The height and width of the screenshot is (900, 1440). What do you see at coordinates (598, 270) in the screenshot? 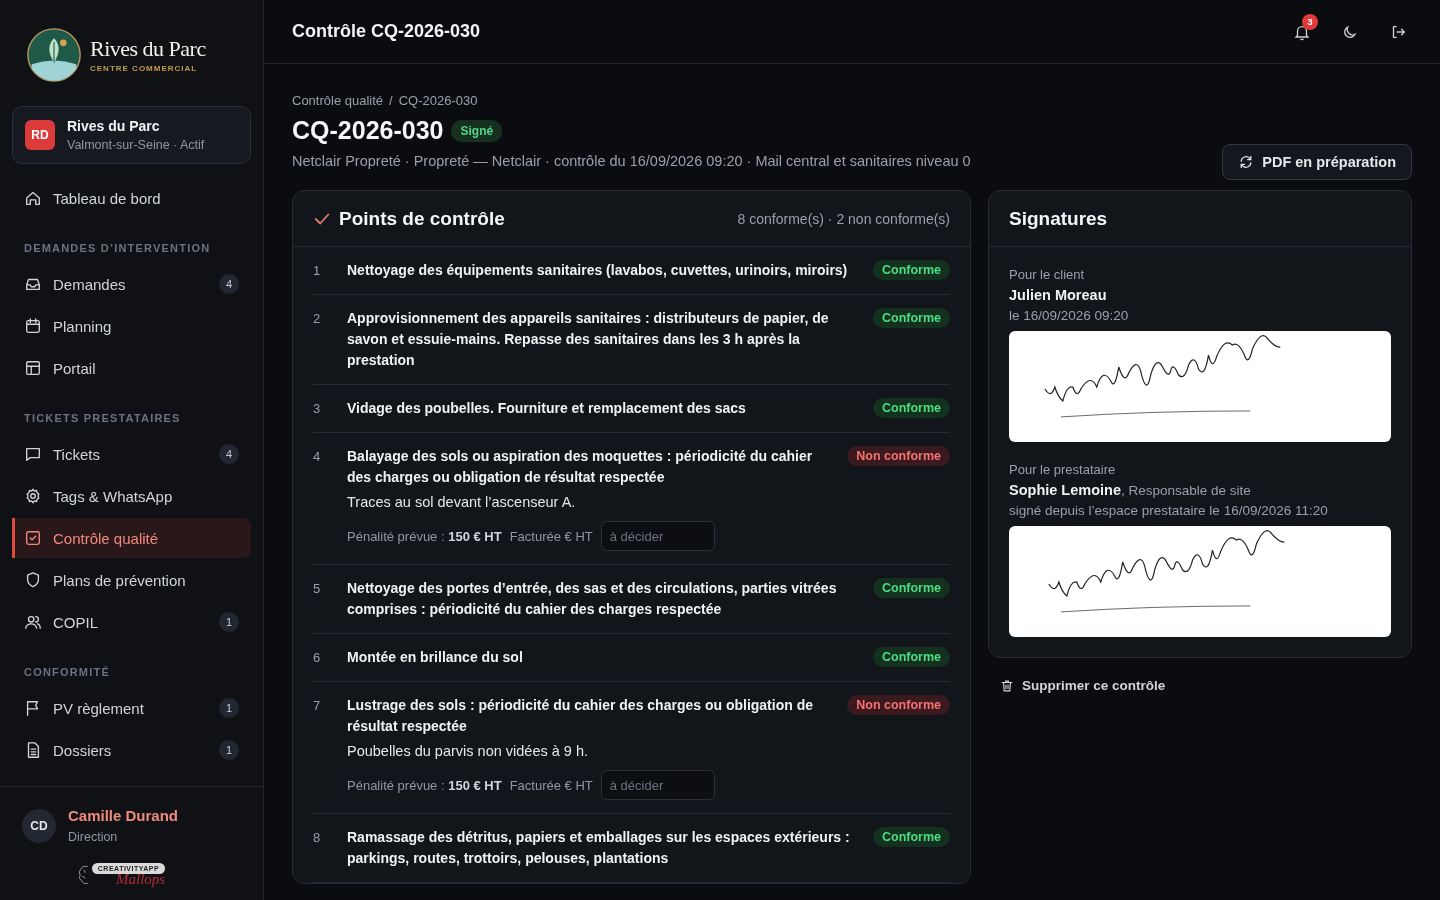
I see `checkpoint-title: Nettoyage des équipements sanitaires (lavabos, cuvettes, urinoirs, miroirs)` at bounding box center [598, 270].